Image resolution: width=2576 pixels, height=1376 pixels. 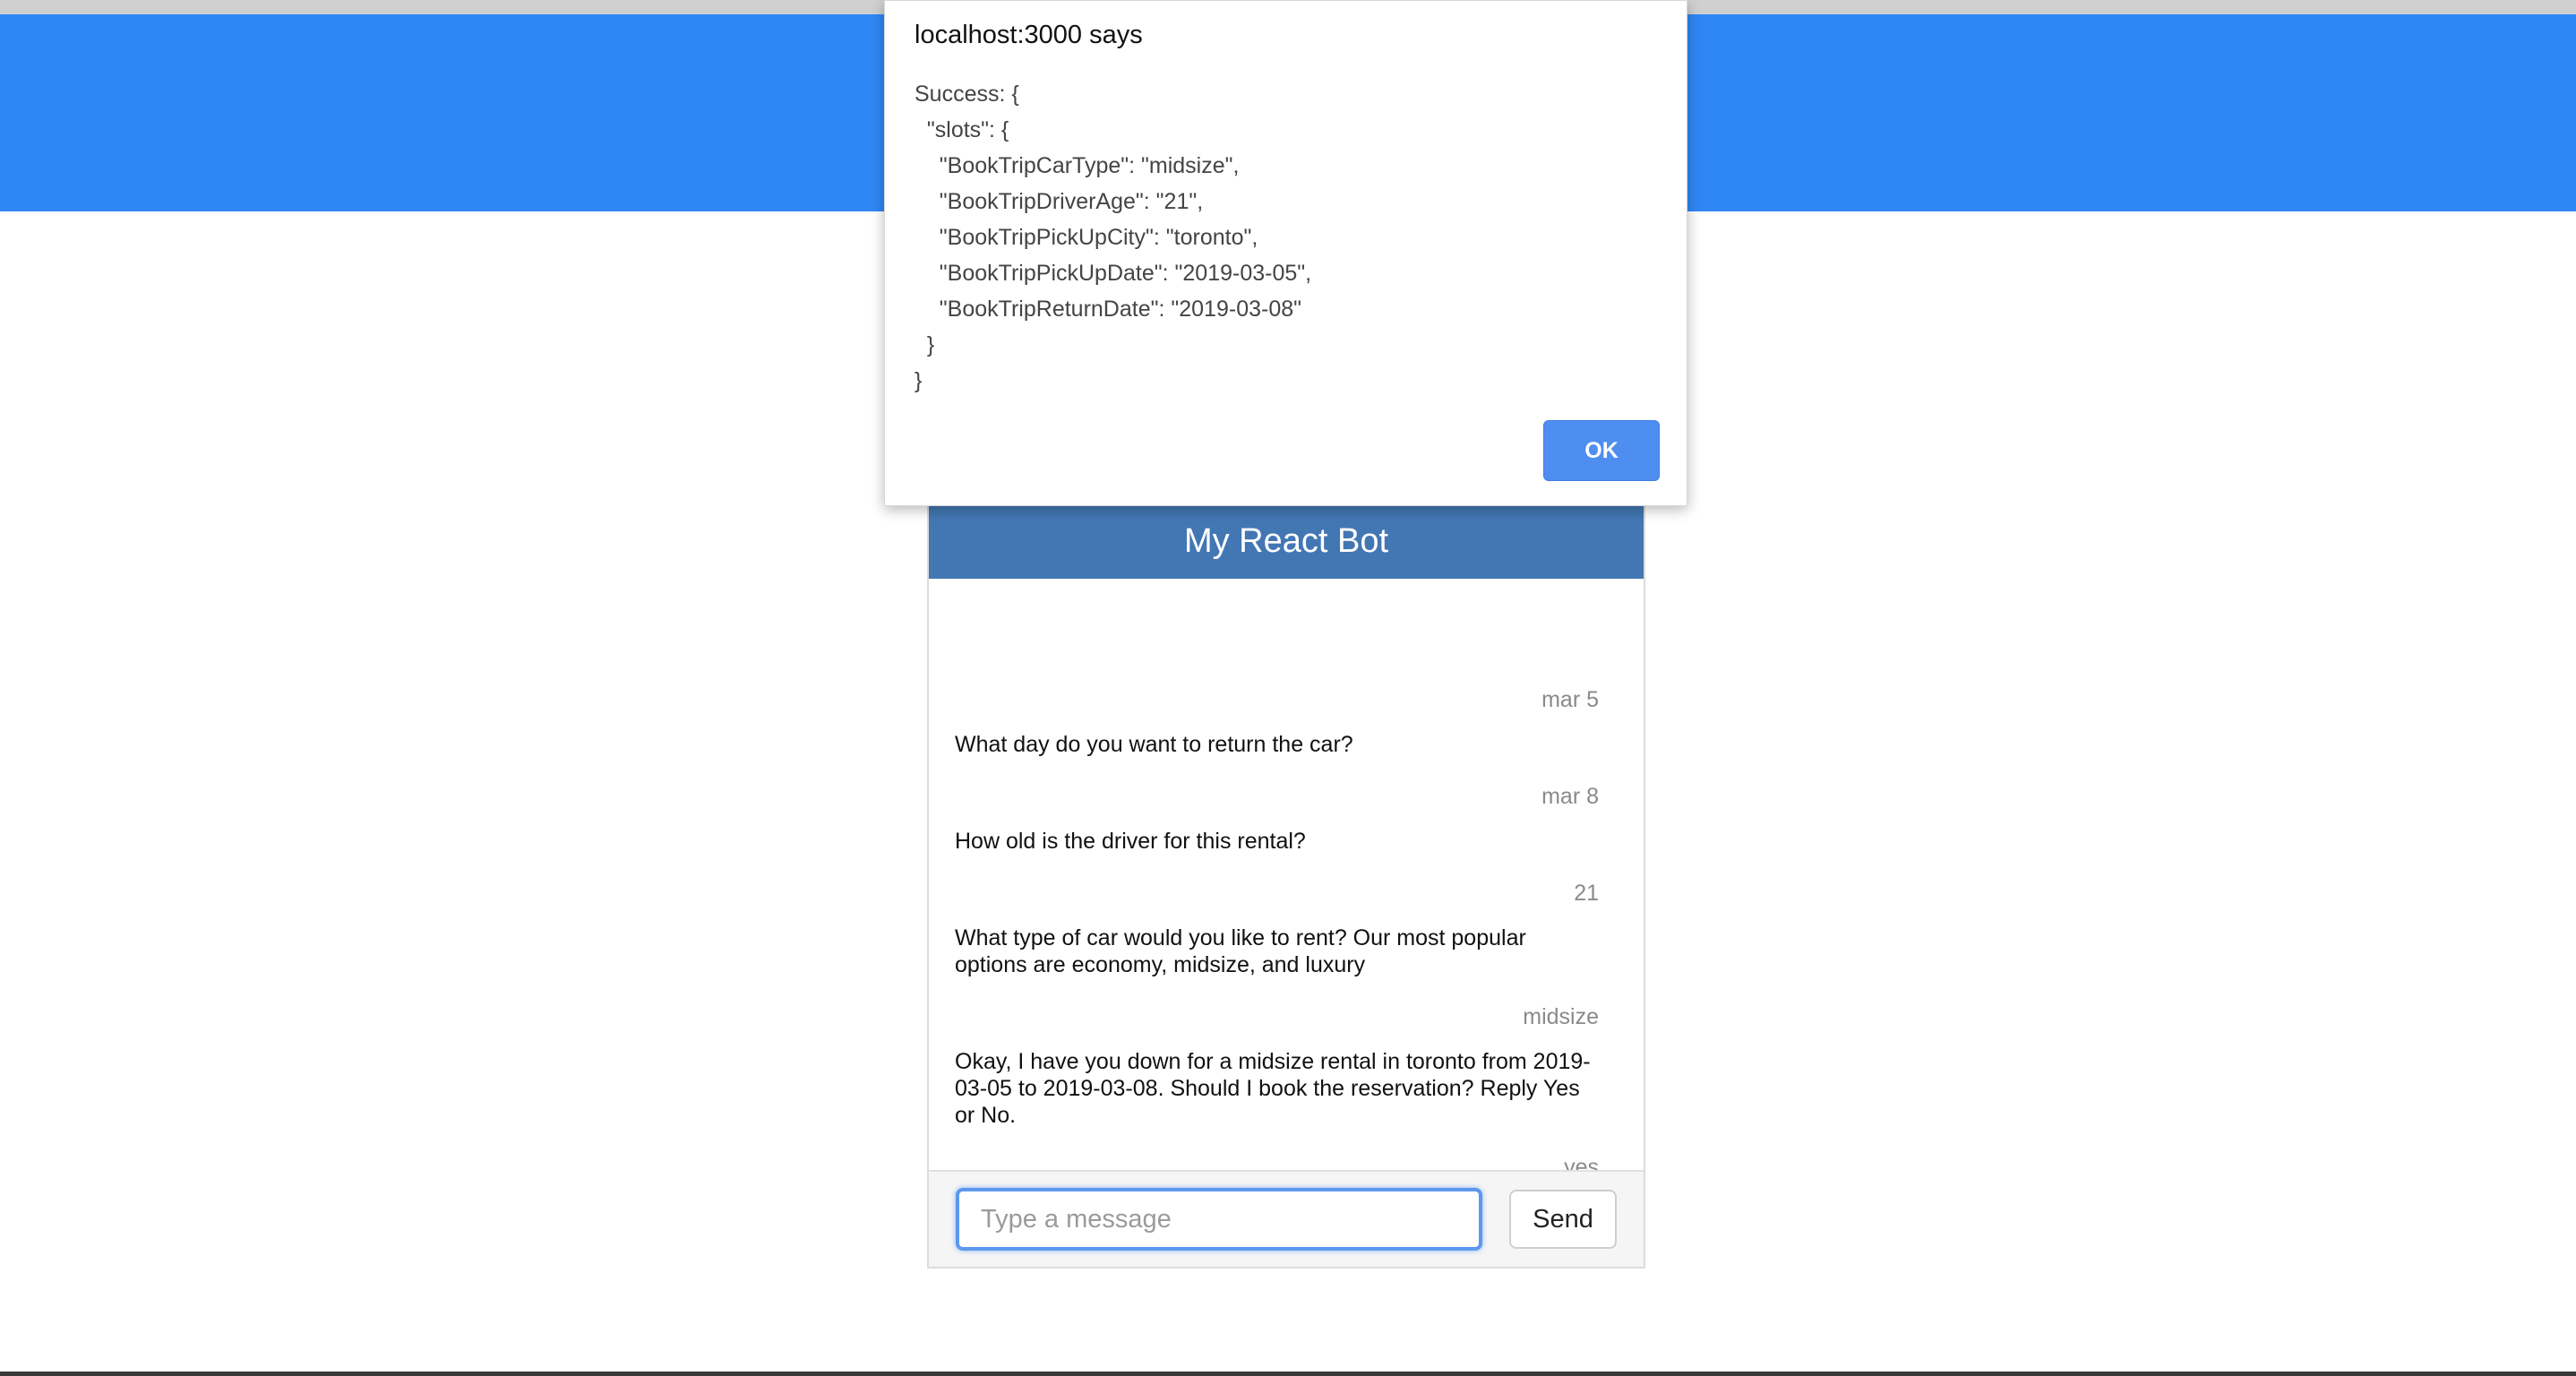 I want to click on ok-button: OK, so click(x=1601, y=450).